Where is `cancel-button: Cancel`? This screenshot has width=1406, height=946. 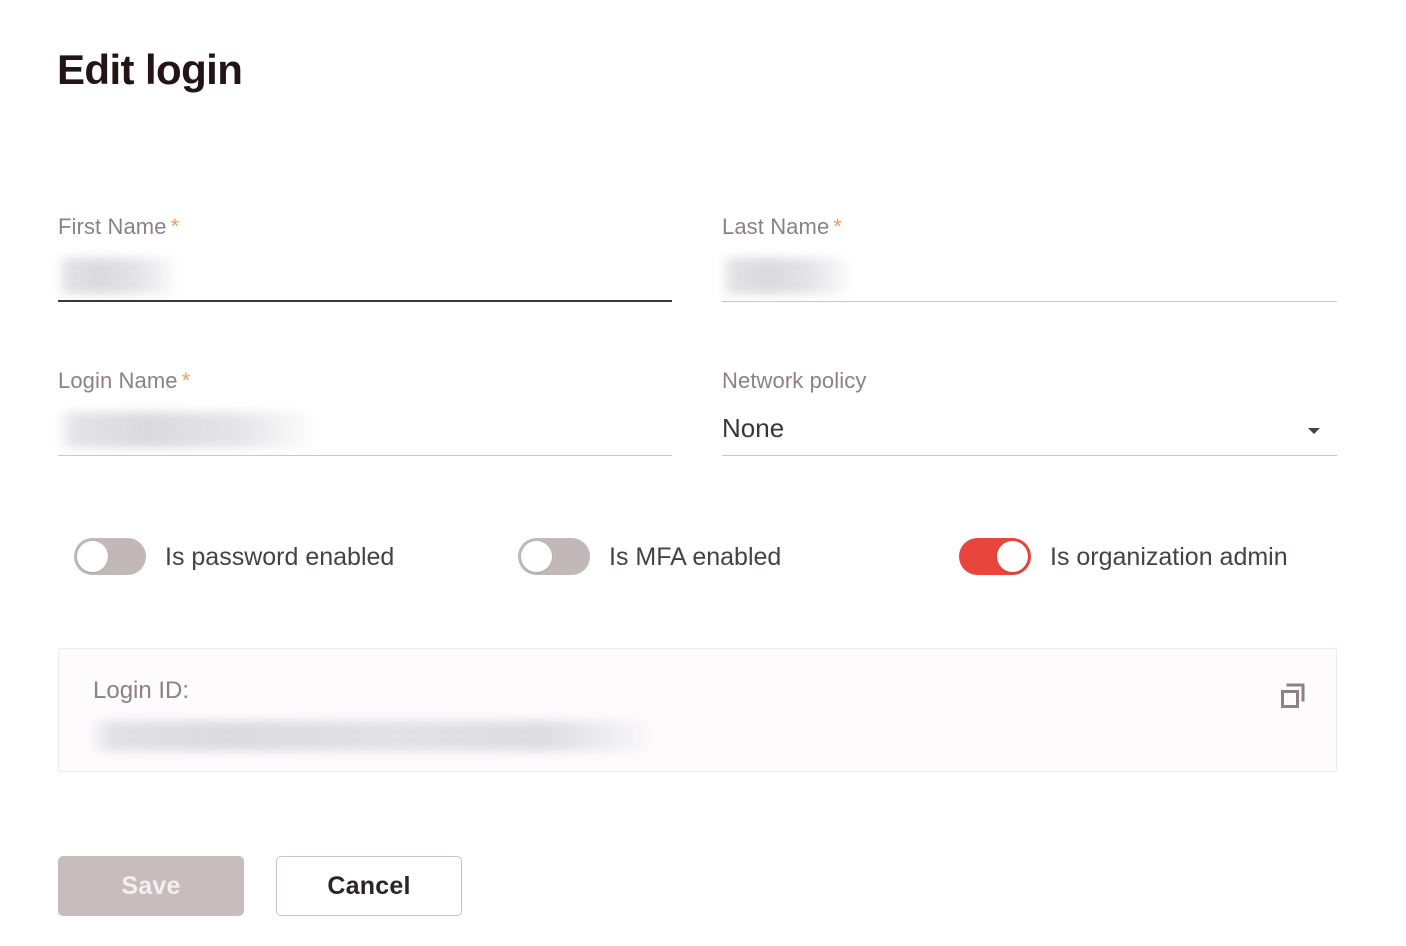 cancel-button: Cancel is located at coordinates (369, 886).